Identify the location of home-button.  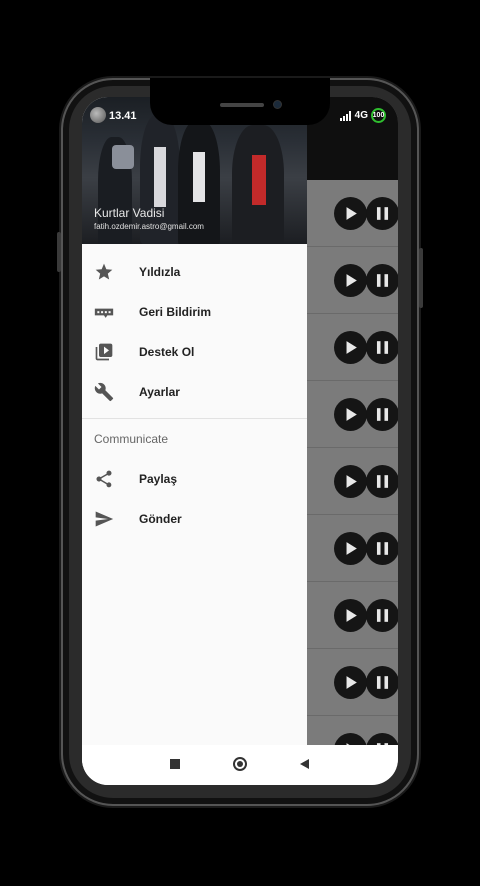
(240, 764).